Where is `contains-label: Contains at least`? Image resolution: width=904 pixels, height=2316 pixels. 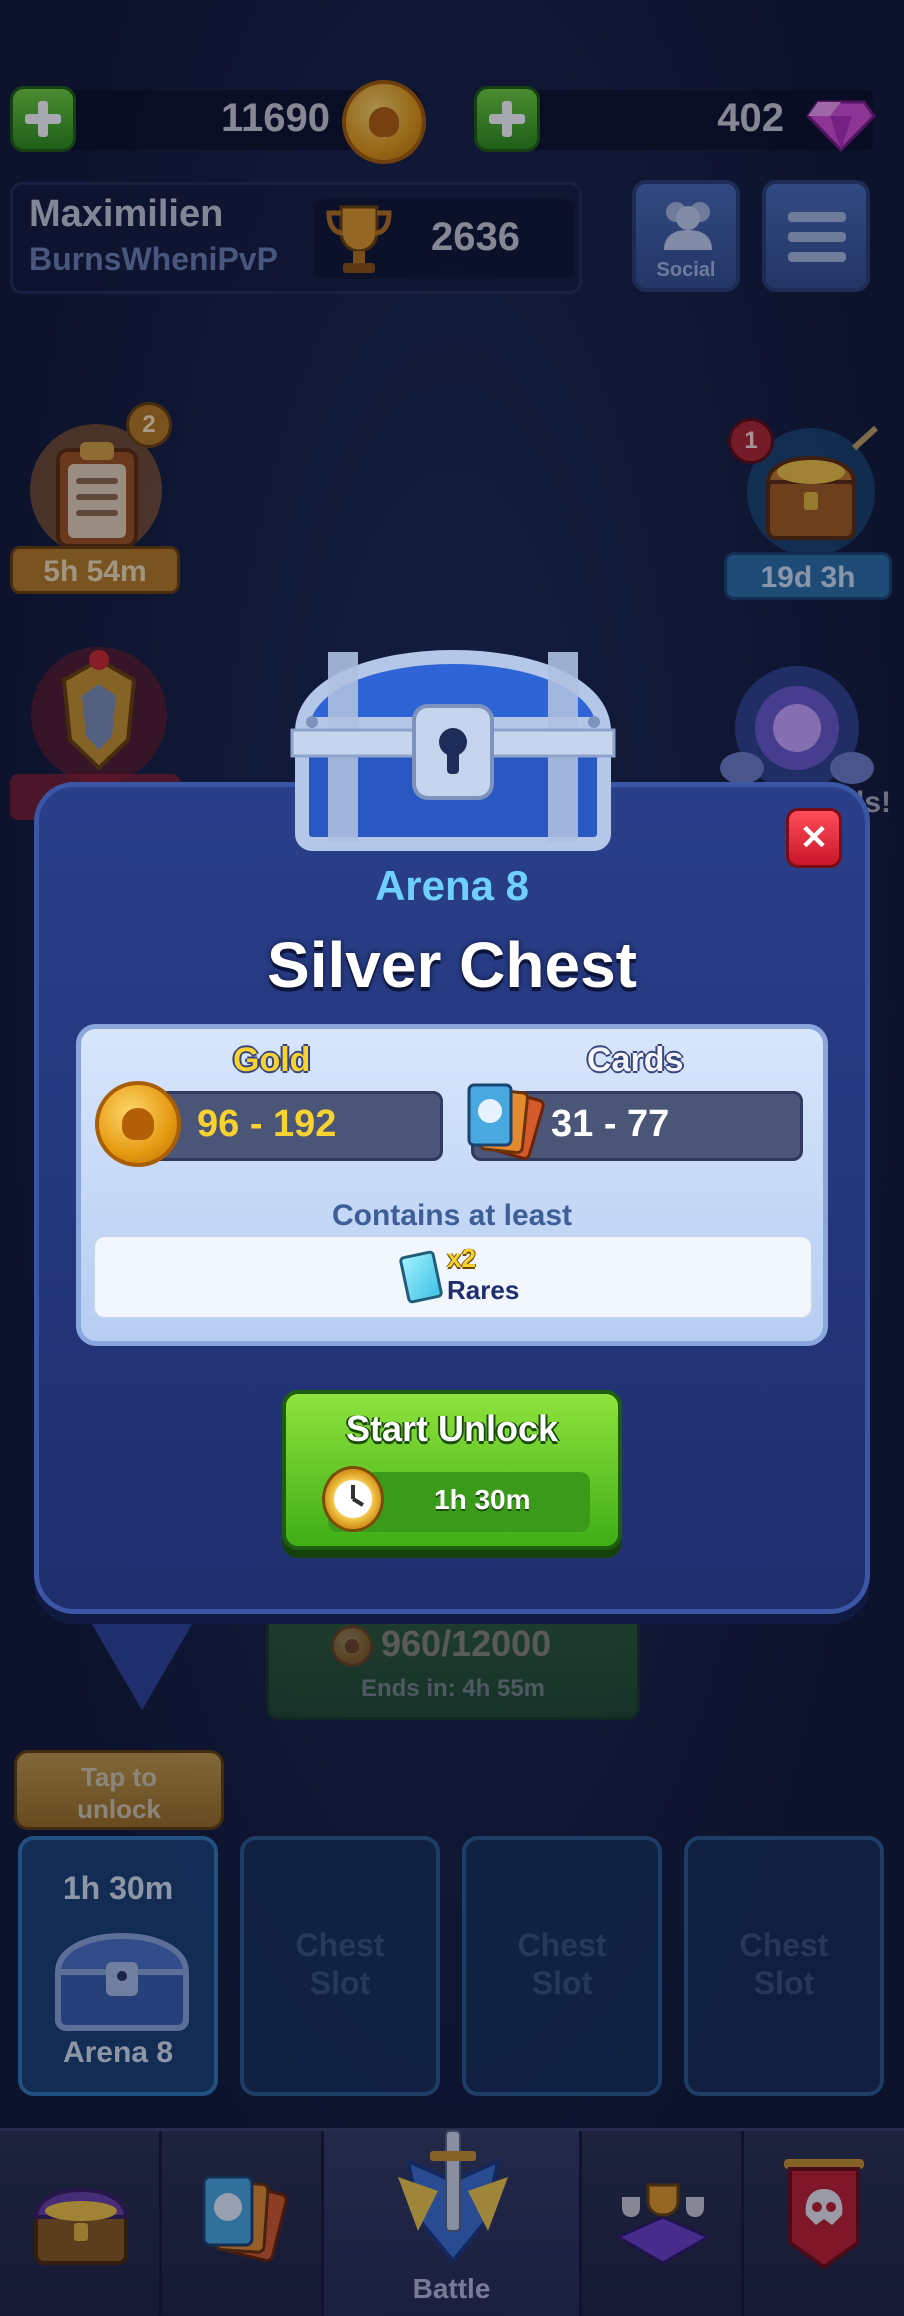
contains-label: Contains at least is located at coordinates (452, 1215).